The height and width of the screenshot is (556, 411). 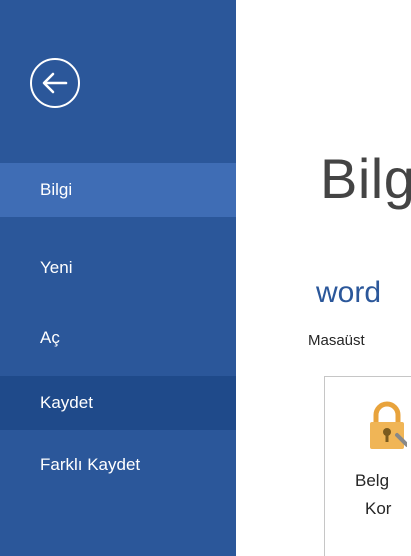 I want to click on document-location: Masaüst, so click(x=336, y=340).